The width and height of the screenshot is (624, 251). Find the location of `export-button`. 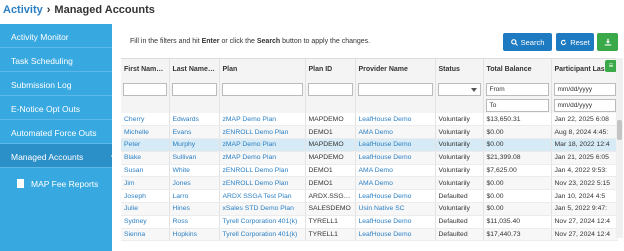

export-button is located at coordinates (607, 42).